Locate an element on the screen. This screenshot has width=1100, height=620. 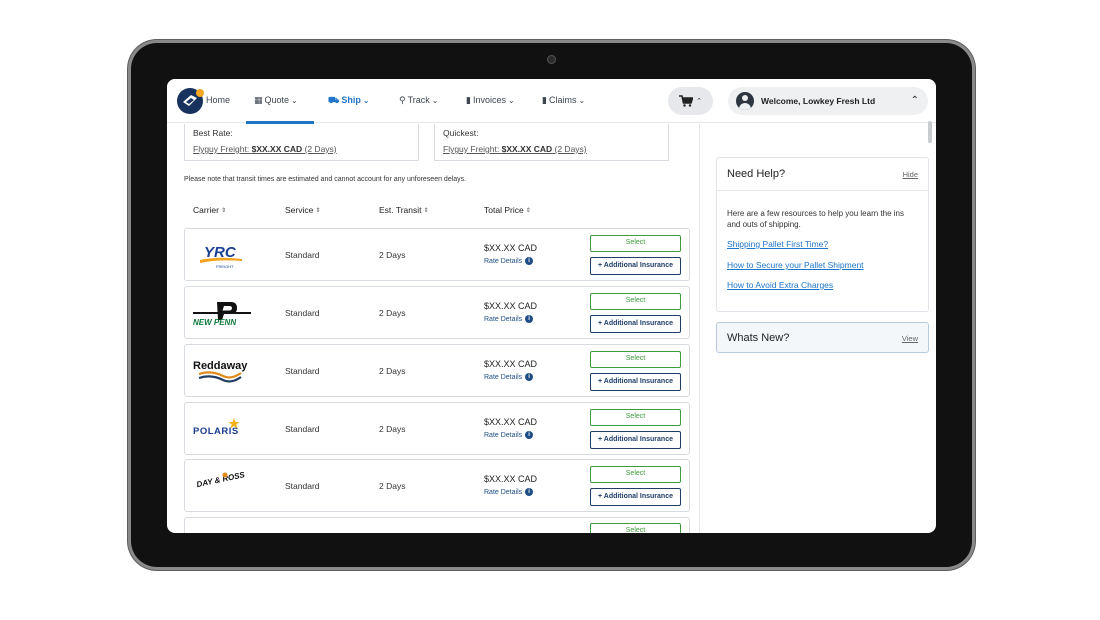
best-rate-link: Flyguy Freight: $XX.XX CAD (2 Days) is located at coordinates (265, 149).